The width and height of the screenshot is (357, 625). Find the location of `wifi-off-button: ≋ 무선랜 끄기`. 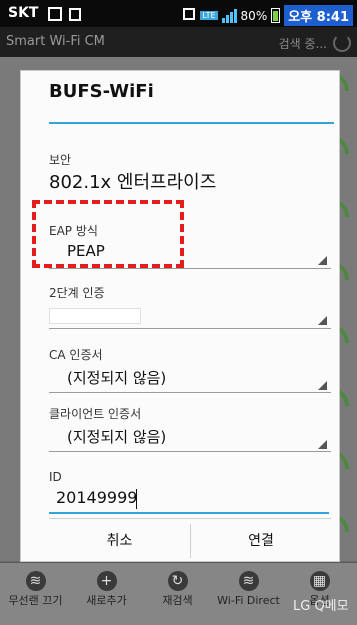

wifi-off-button: ≋ 무선랜 끄기 is located at coordinates (35, 594).